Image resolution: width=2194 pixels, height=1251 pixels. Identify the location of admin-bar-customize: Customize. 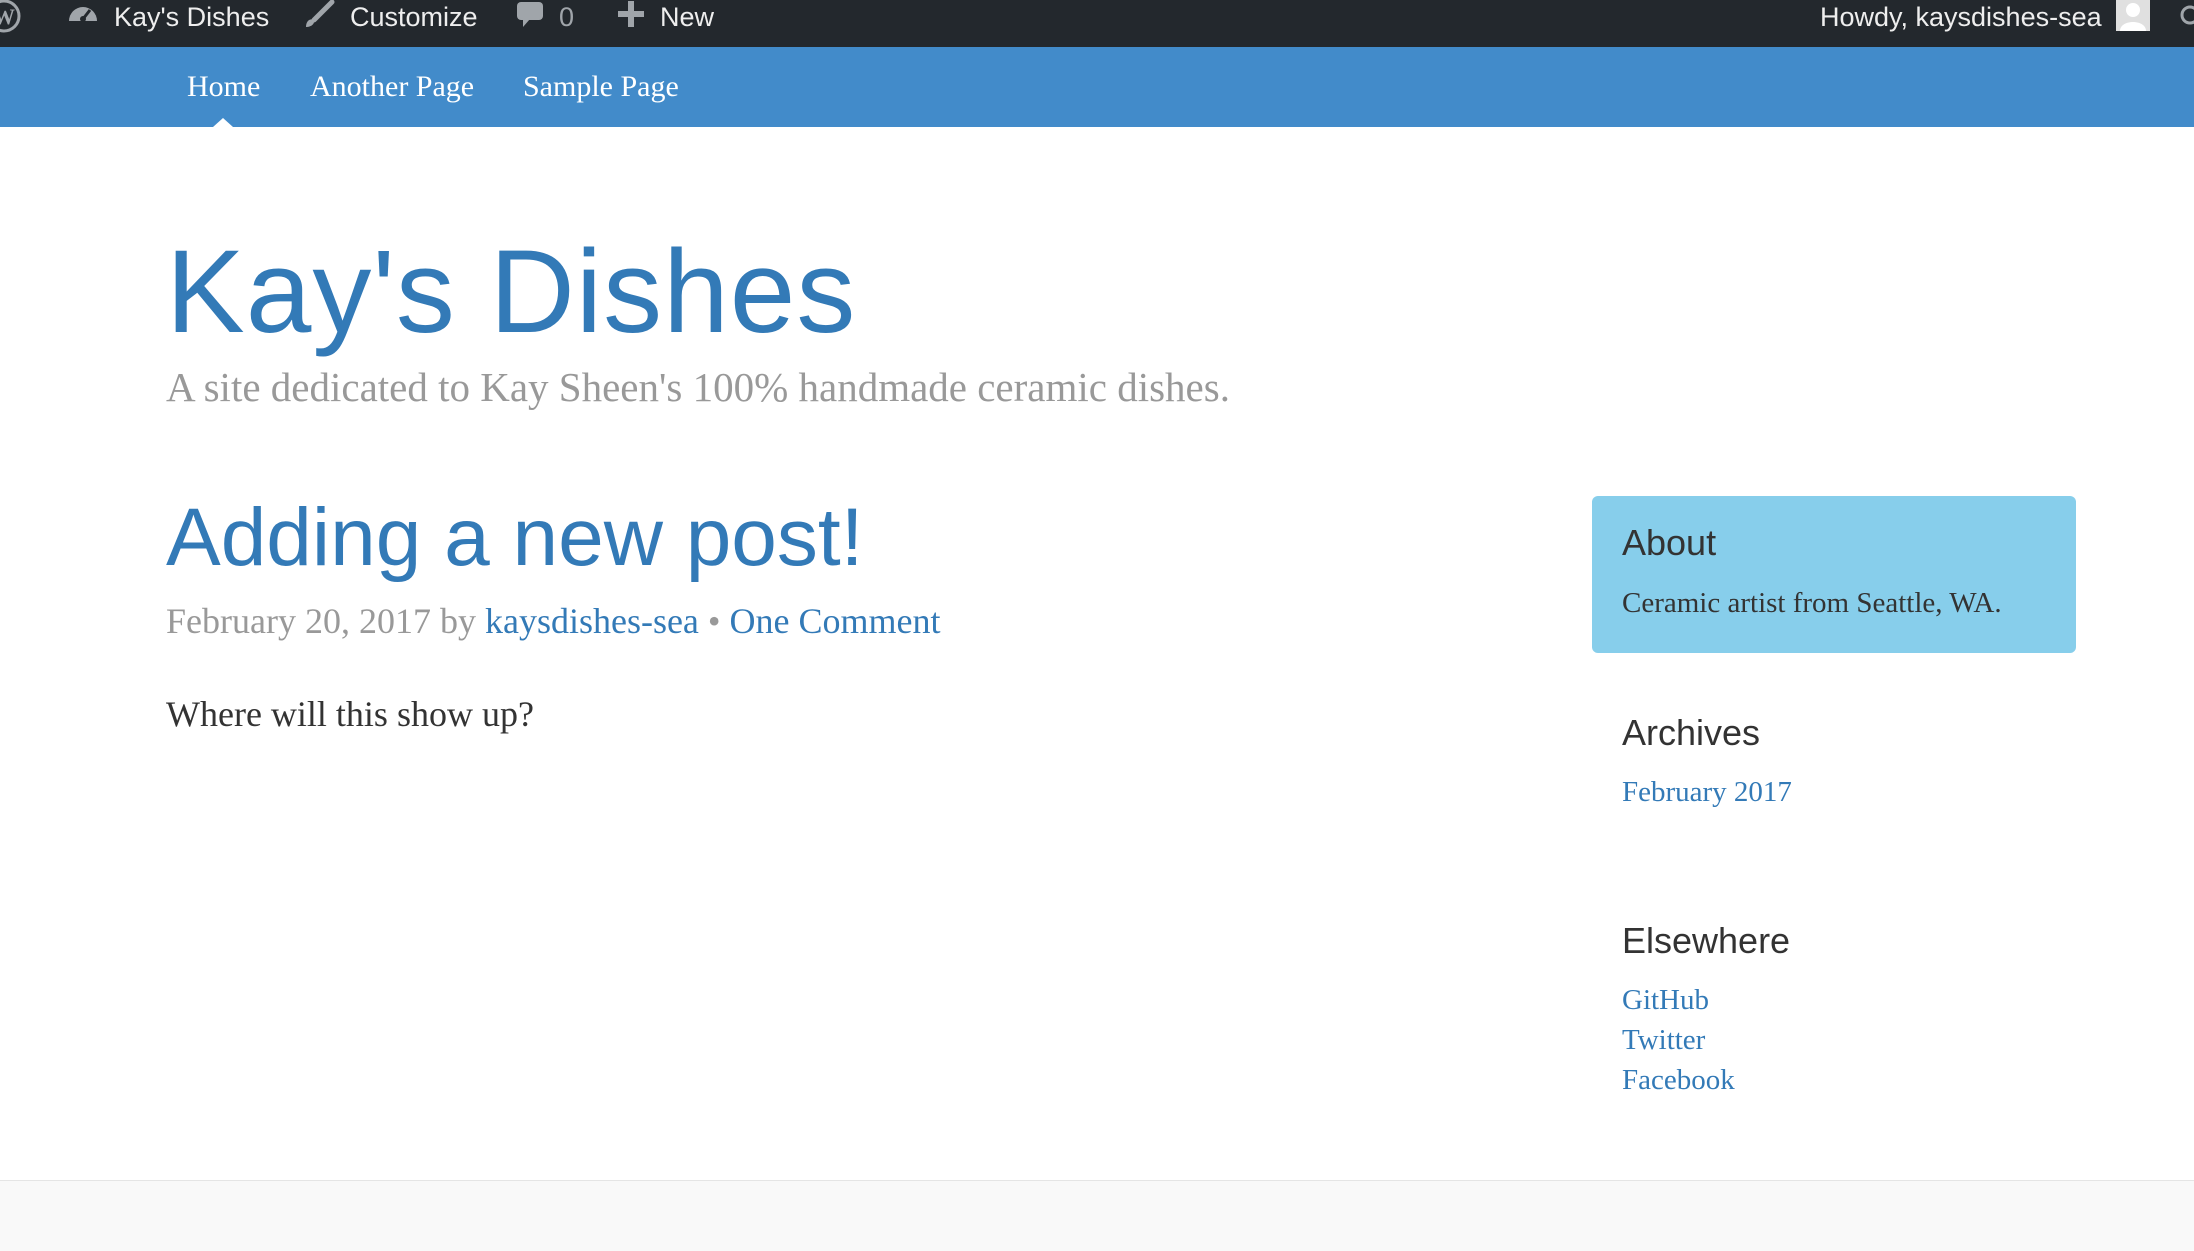
(390, 17).